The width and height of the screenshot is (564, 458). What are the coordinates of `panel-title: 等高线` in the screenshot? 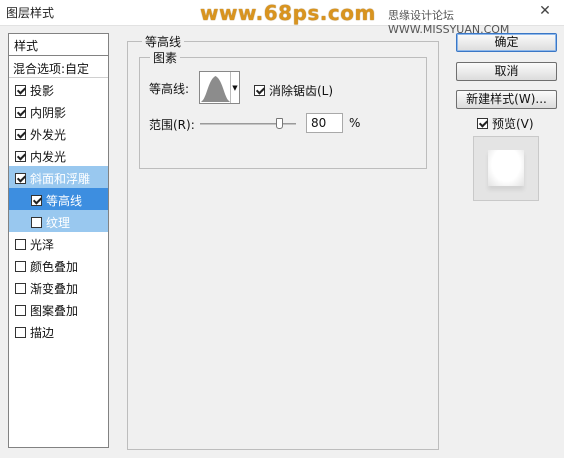 It's located at (163, 41).